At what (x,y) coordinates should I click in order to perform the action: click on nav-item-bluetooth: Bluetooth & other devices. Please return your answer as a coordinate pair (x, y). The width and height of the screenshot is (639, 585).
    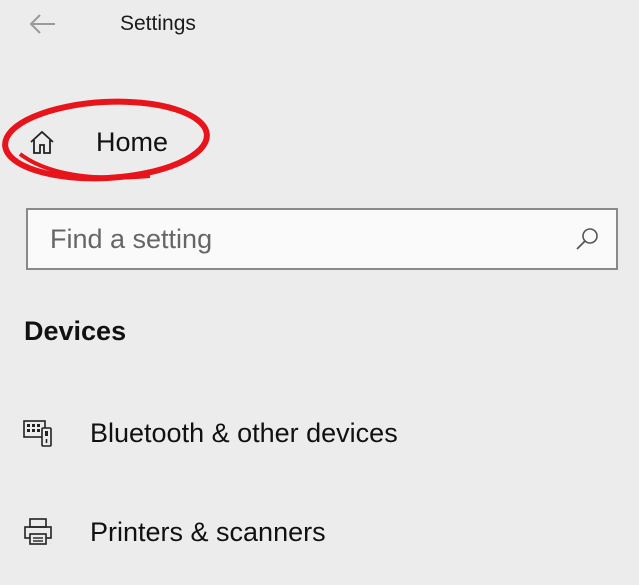
    Looking at the image, I should click on (209, 433).